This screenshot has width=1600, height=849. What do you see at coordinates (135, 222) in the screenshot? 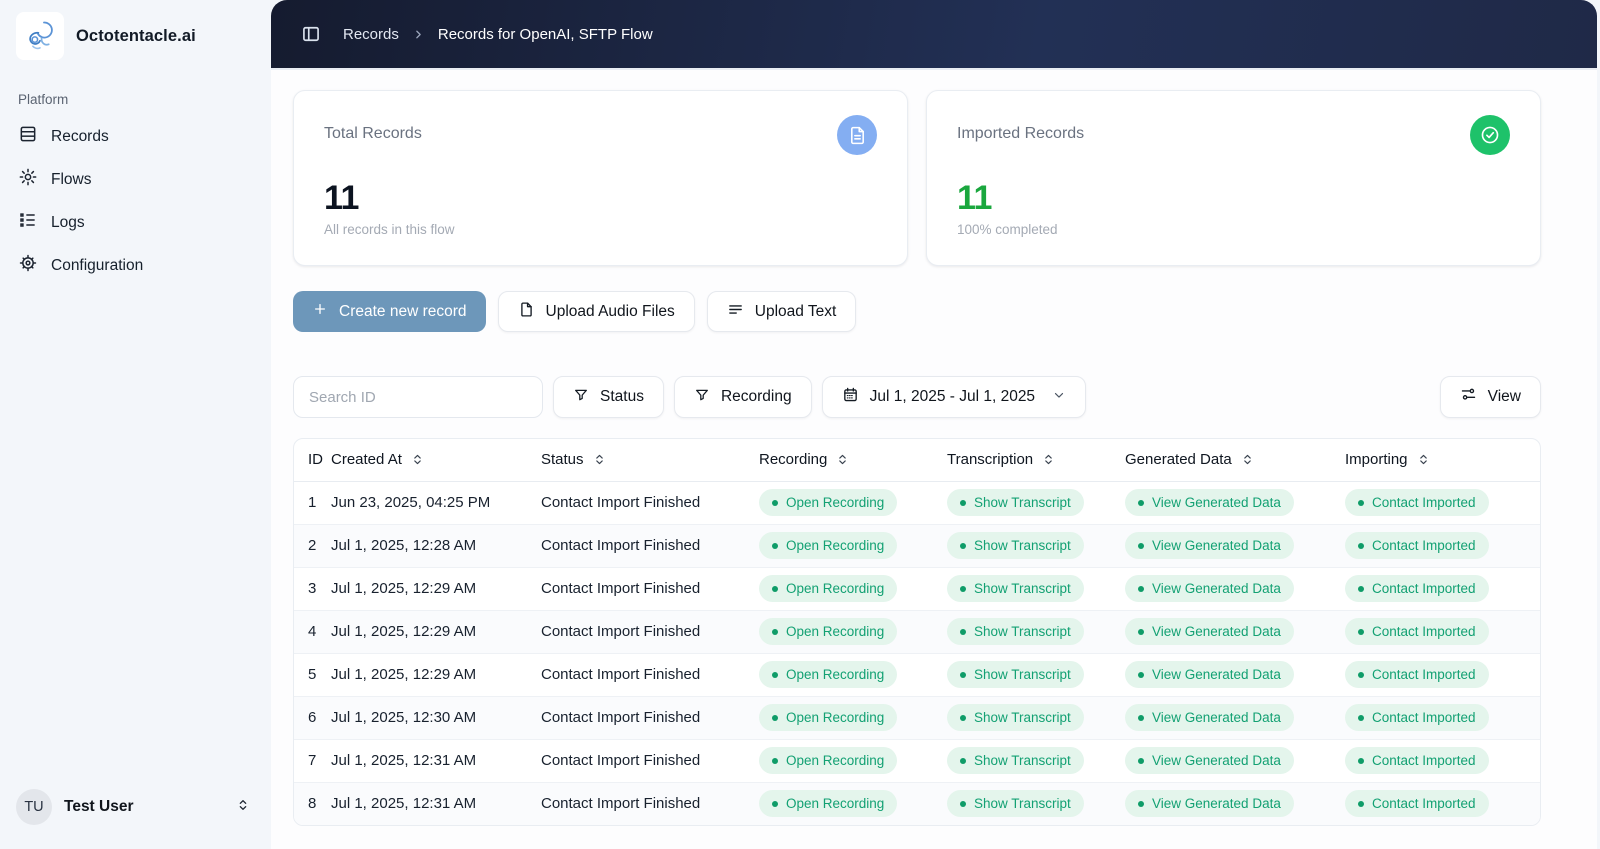
I see `sidebar-item-logs: Logs` at bounding box center [135, 222].